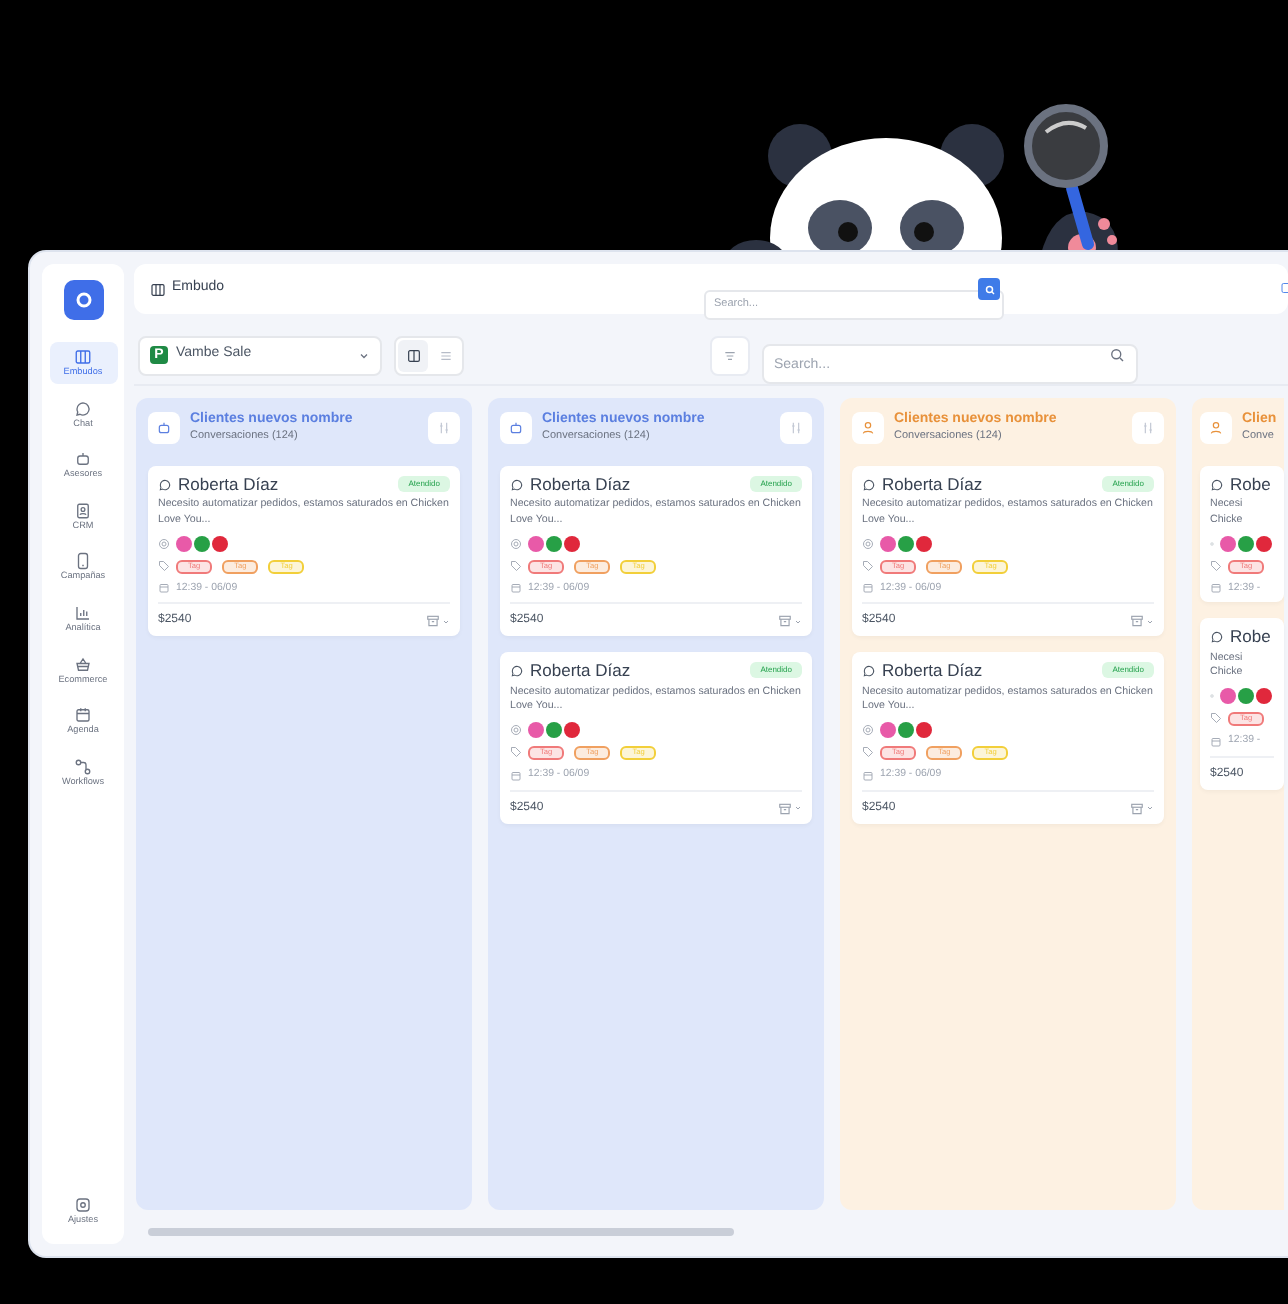  I want to click on basket-icon, so click(83, 664).